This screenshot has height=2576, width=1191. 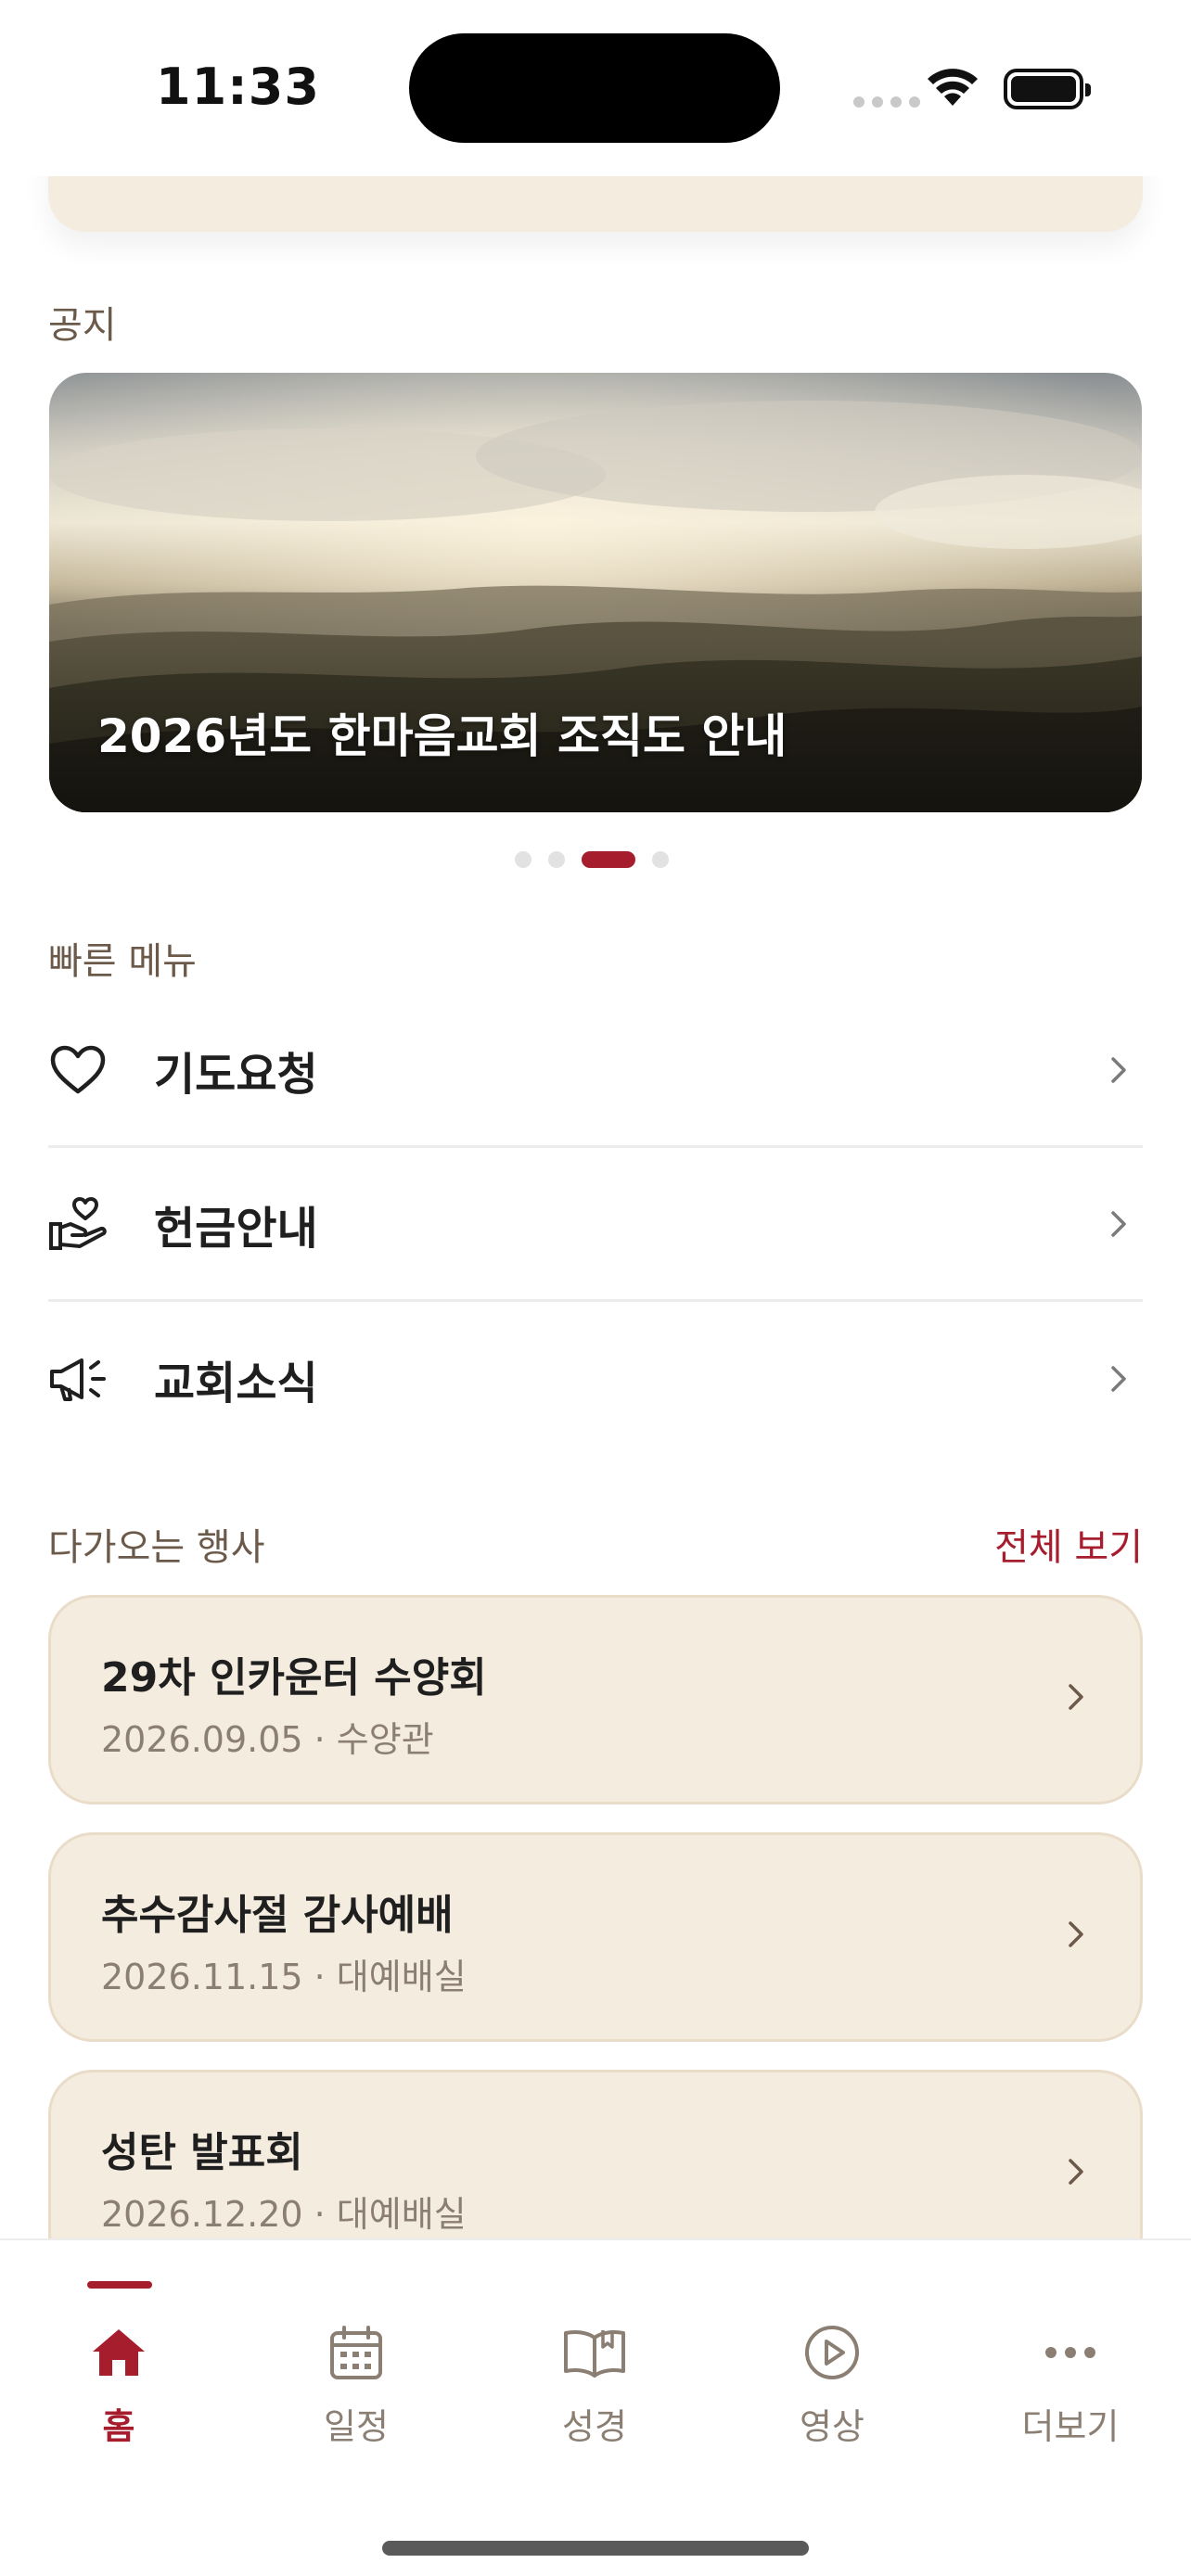 I want to click on tab-video: 영상, so click(x=832, y=2384).